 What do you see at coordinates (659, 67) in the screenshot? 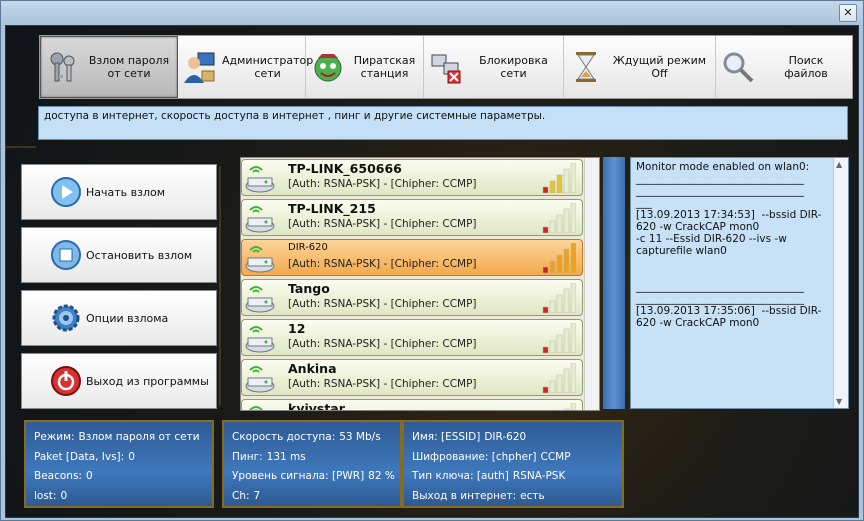
I see `tab-standby-mode-label: Ждущий режим Off` at bounding box center [659, 67].